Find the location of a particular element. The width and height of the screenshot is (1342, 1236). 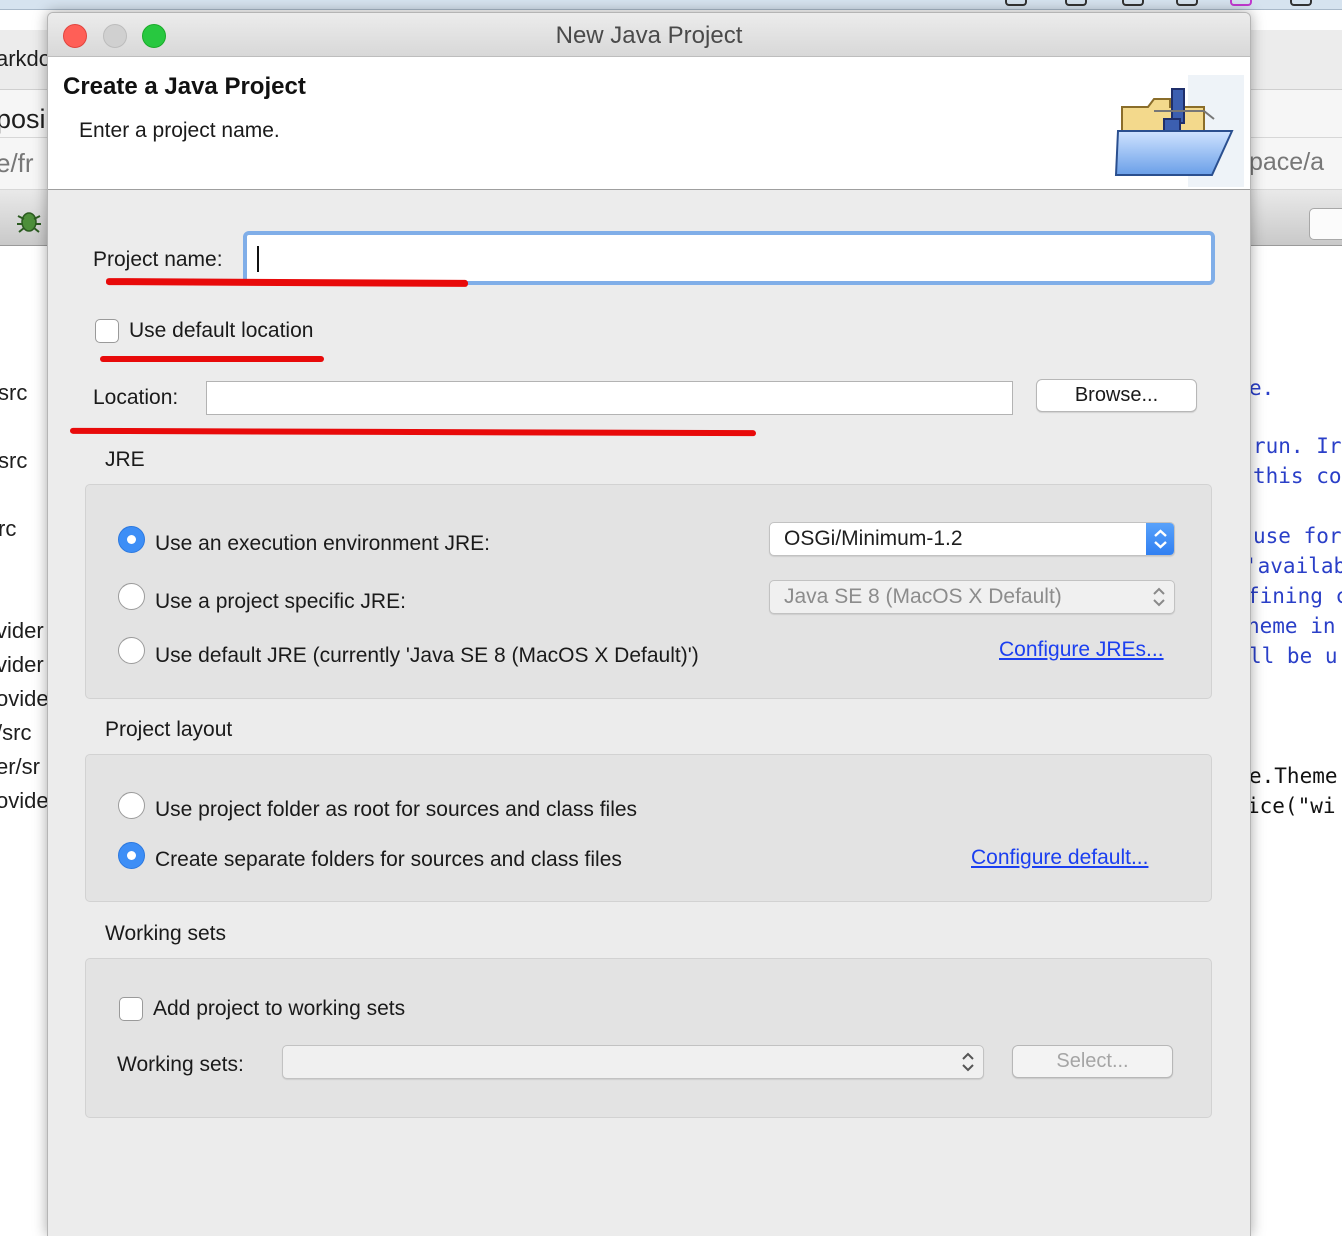

working-sets-group-title: Working sets is located at coordinates (165, 933).